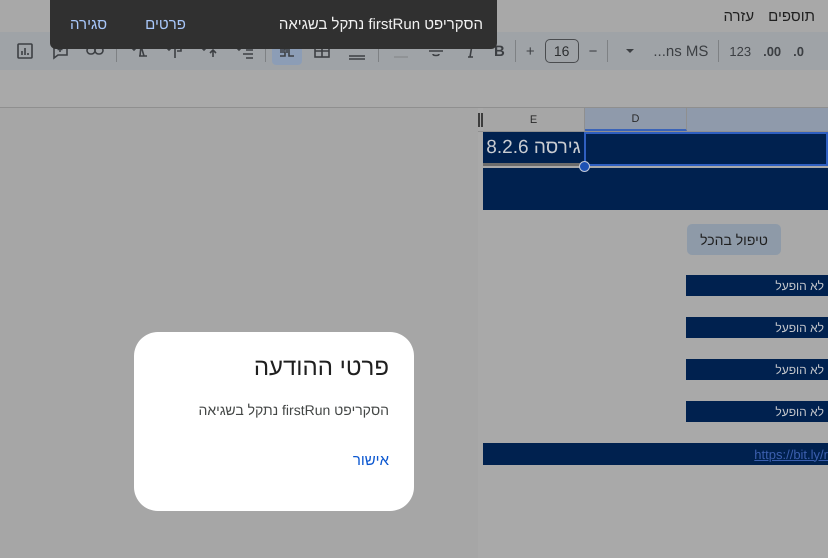 Image resolution: width=828 pixels, height=558 pixels. What do you see at coordinates (380, 24) in the screenshot?
I see `toast-message: הסקריפט firstRun נתקל בשגיאה` at bounding box center [380, 24].